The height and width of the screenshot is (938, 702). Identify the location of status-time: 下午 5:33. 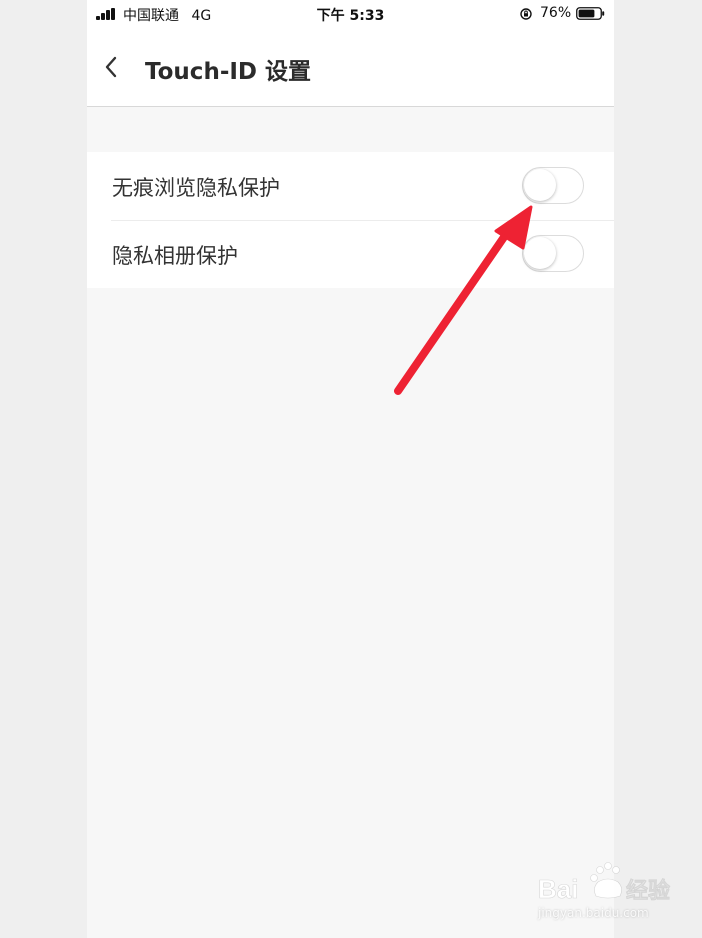
(350, 16).